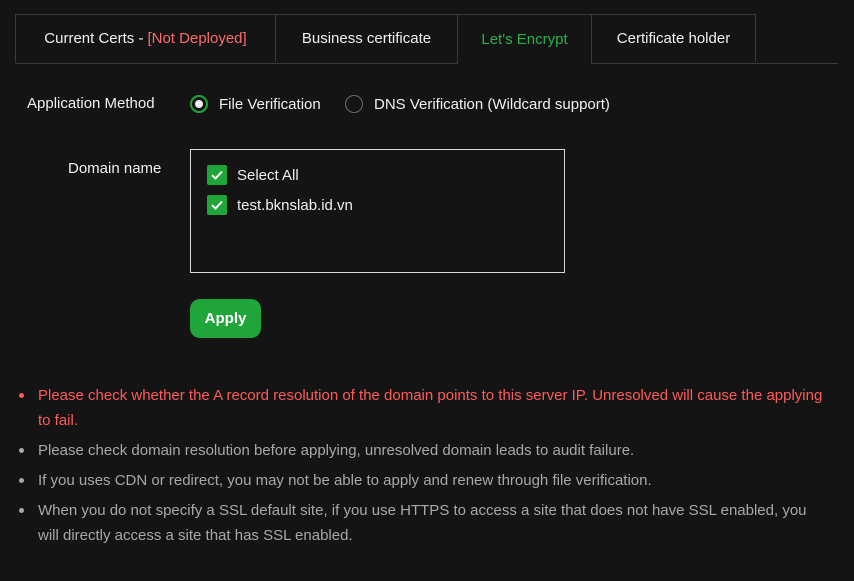  What do you see at coordinates (145, 38) in the screenshot?
I see `tab-current-certs: Current Certs - [Not Deployed]` at bounding box center [145, 38].